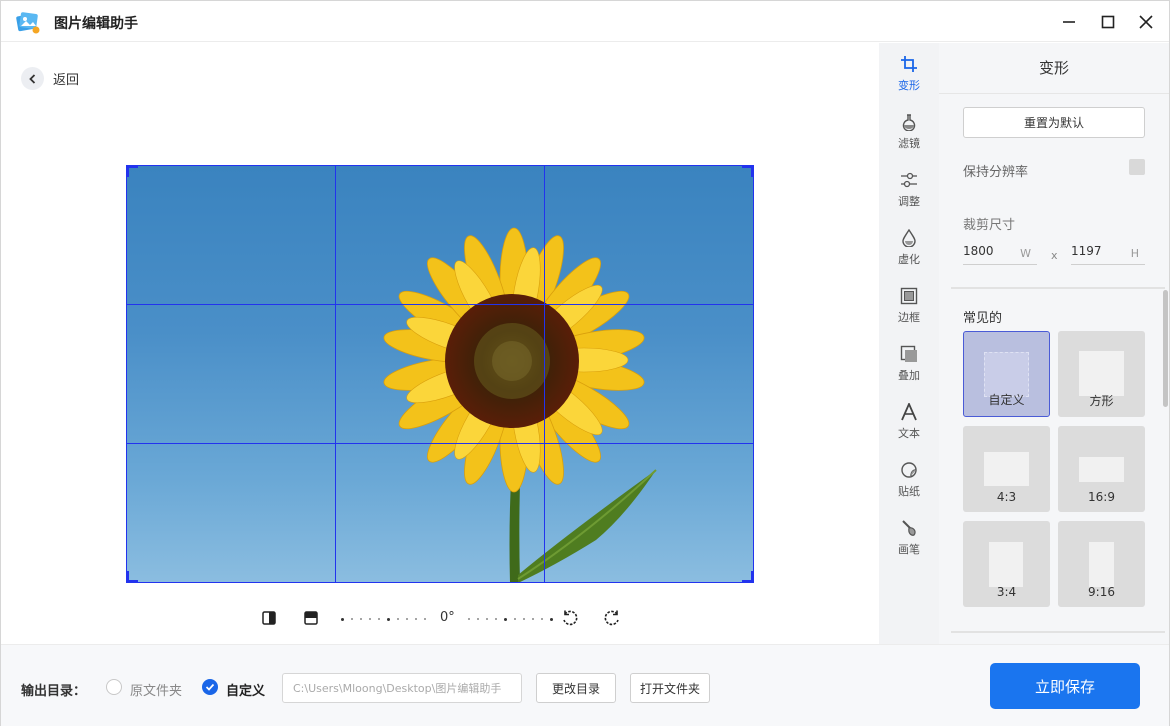 This screenshot has height=726, width=1170. I want to click on crop-height-unit: H, so click(1134, 253).